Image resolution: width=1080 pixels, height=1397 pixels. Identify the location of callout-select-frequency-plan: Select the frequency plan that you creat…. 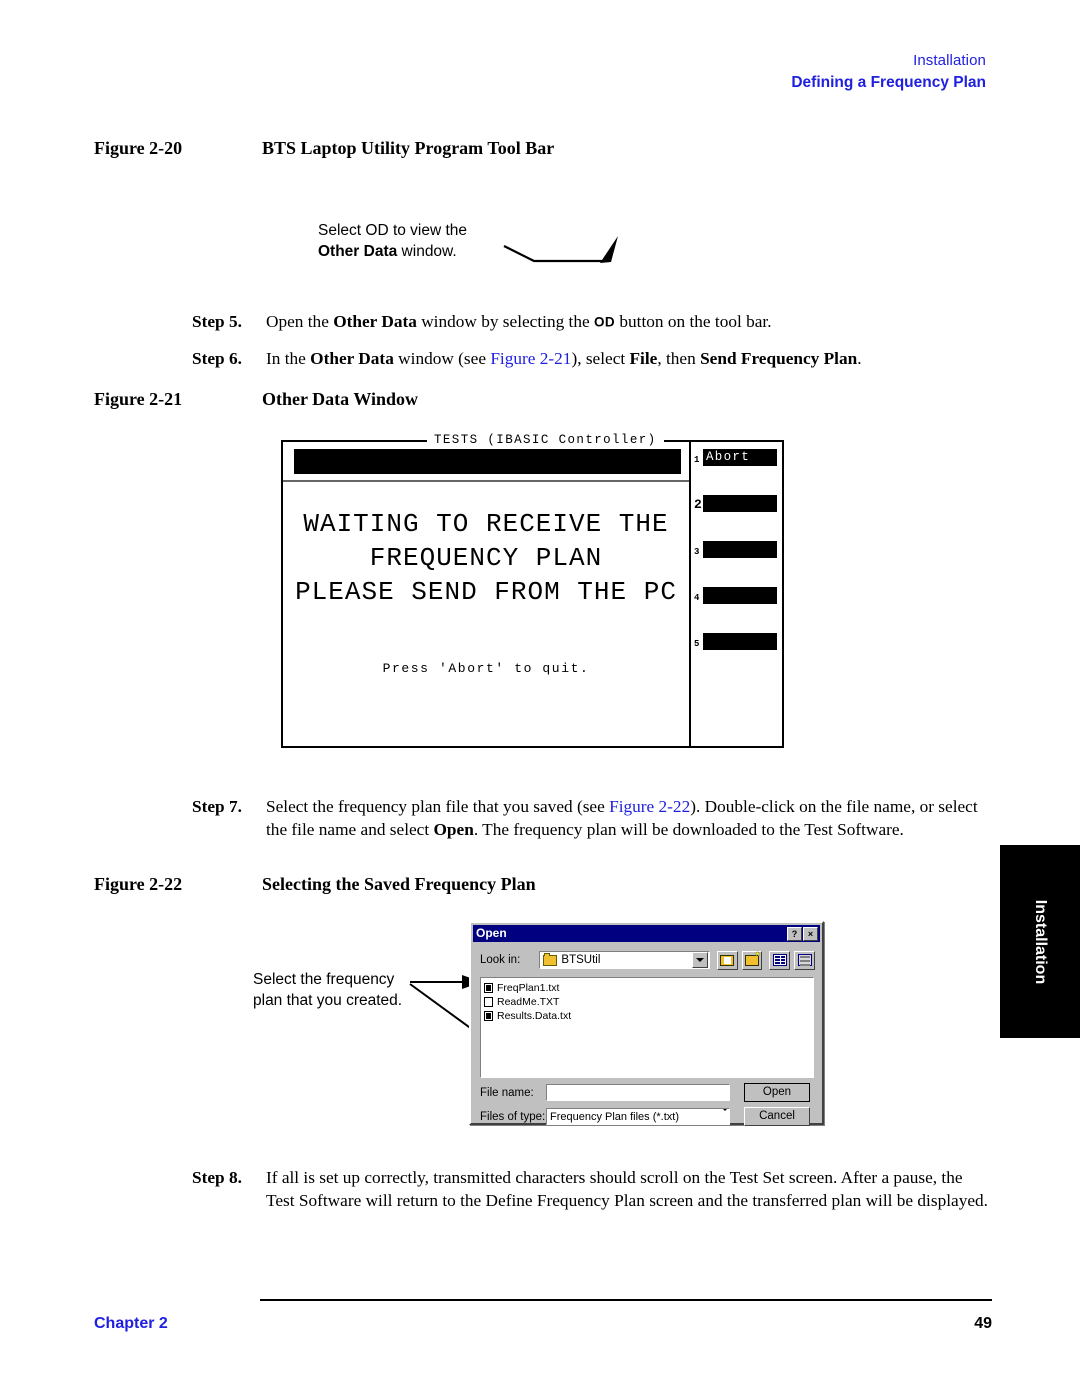
(327, 990).